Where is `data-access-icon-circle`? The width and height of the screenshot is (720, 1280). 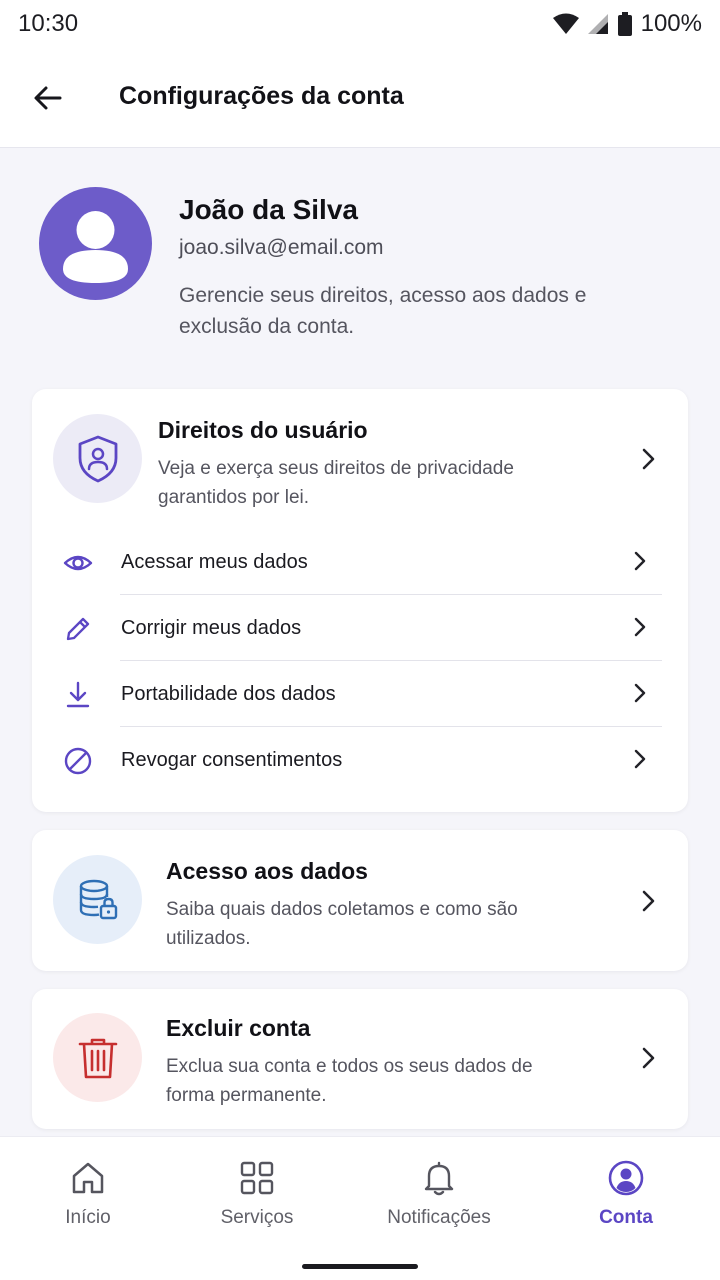
data-access-icon-circle is located at coordinates (97, 899).